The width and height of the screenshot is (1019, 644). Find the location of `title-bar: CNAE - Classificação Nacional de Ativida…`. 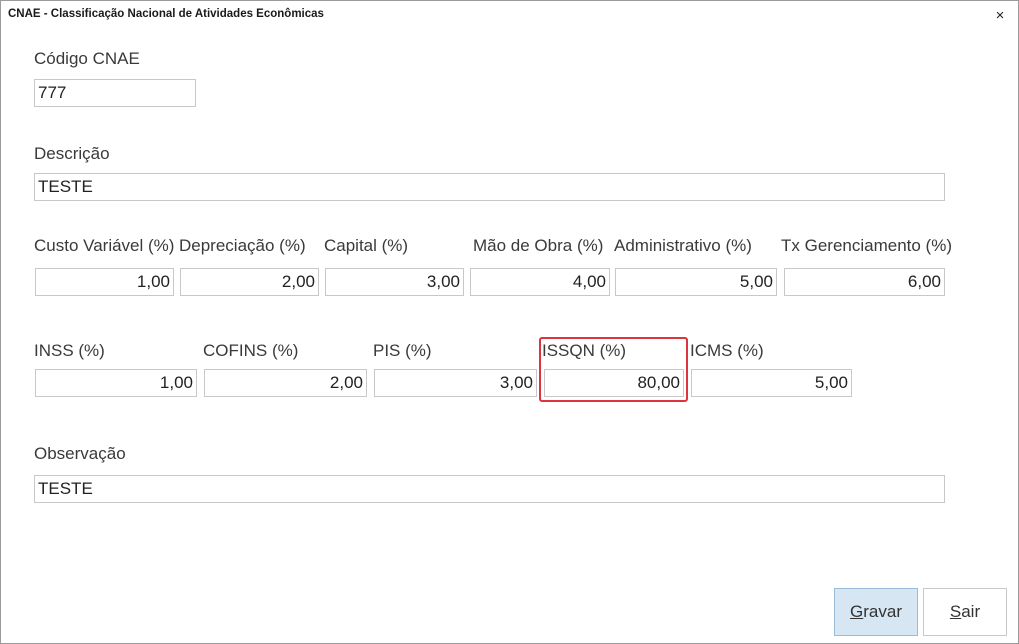

title-bar: CNAE - Classificação Nacional de Ativida… is located at coordinates (509, 16).